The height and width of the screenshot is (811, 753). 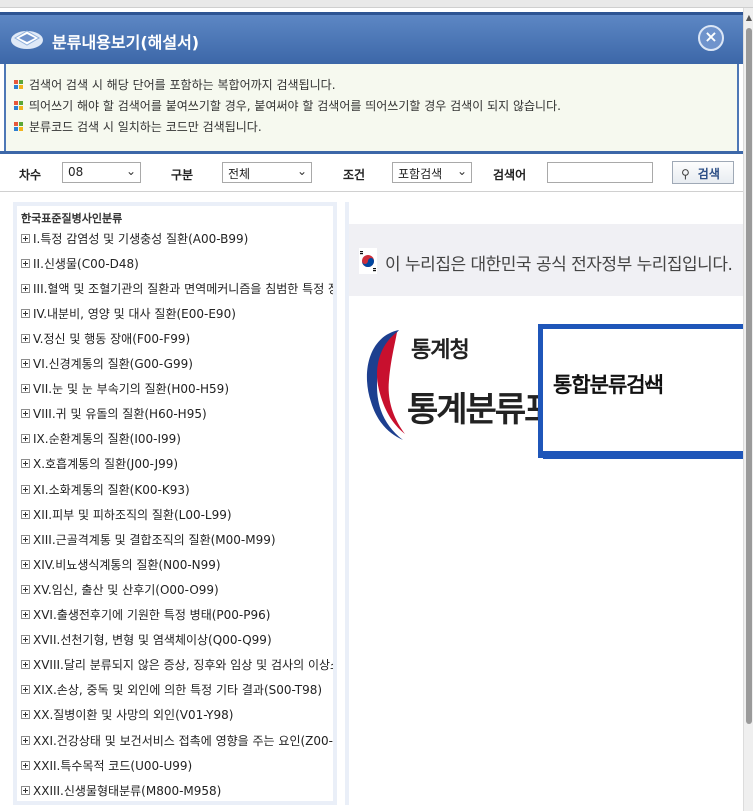 I want to click on tree-item: IX.순환계통의 질환(I00-I99), so click(x=101, y=439).